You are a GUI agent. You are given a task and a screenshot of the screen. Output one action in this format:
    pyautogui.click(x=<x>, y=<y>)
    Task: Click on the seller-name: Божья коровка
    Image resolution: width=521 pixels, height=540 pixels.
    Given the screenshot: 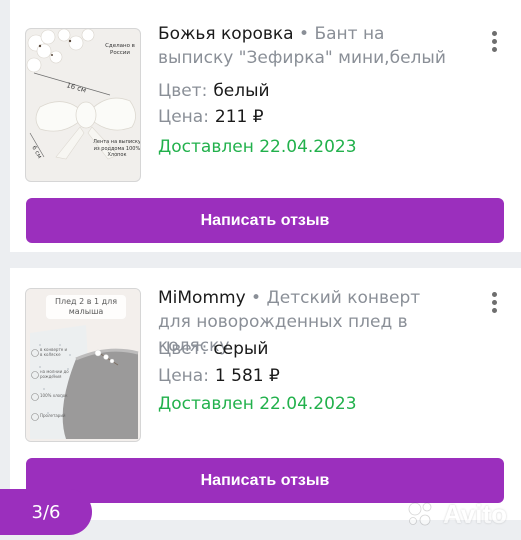 What is the action you would take?
    pyautogui.click(x=226, y=34)
    